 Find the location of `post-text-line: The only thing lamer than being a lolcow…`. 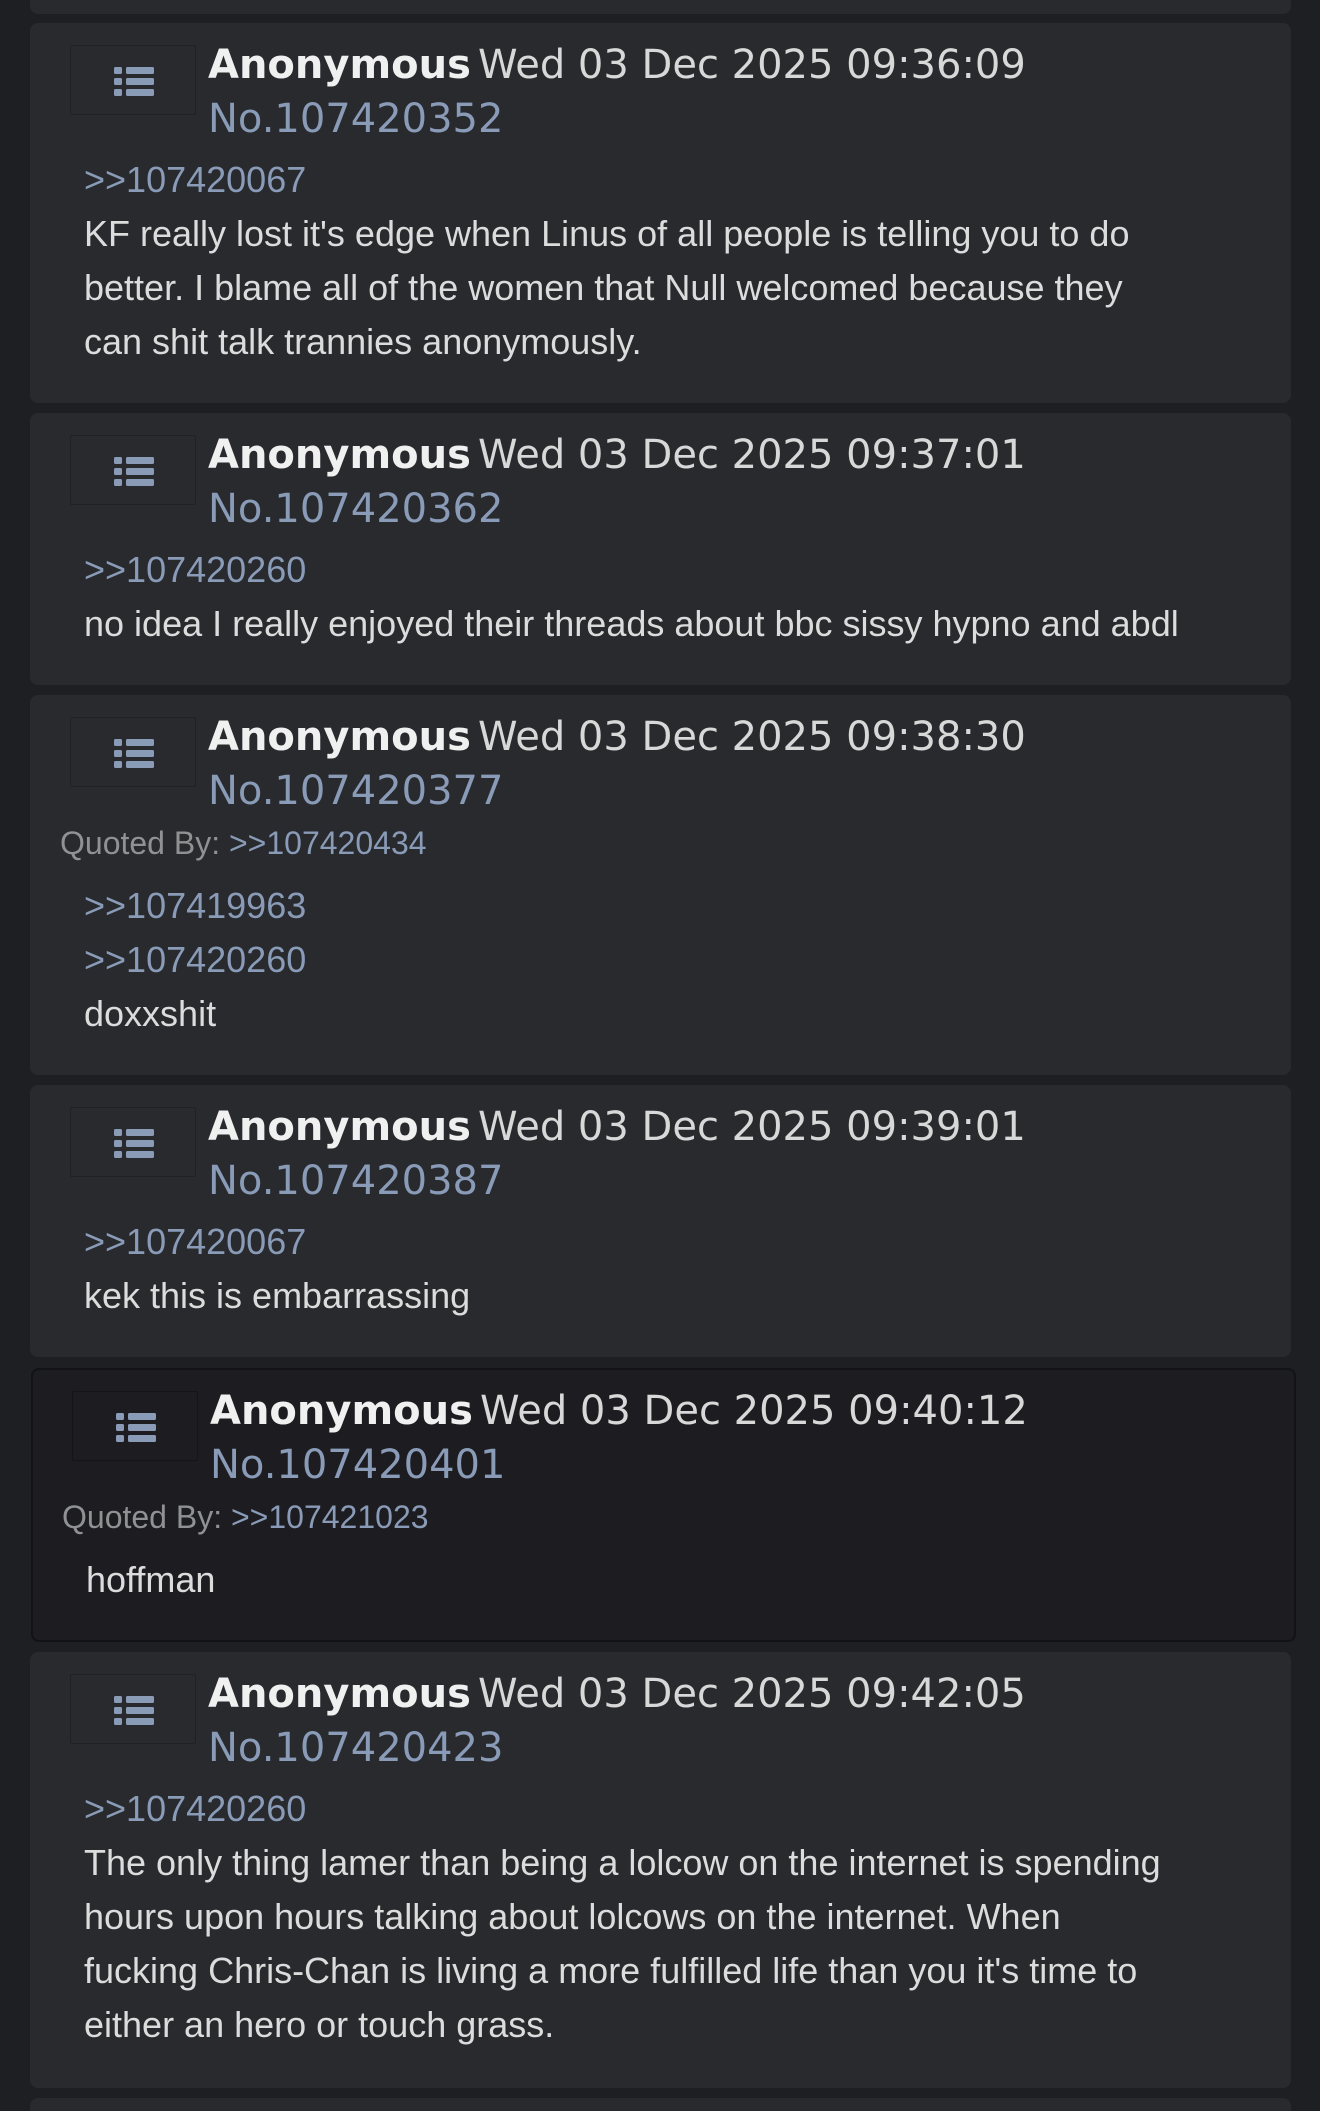

post-text-line: The only thing lamer than being a lolcow… is located at coordinates (622, 1862).